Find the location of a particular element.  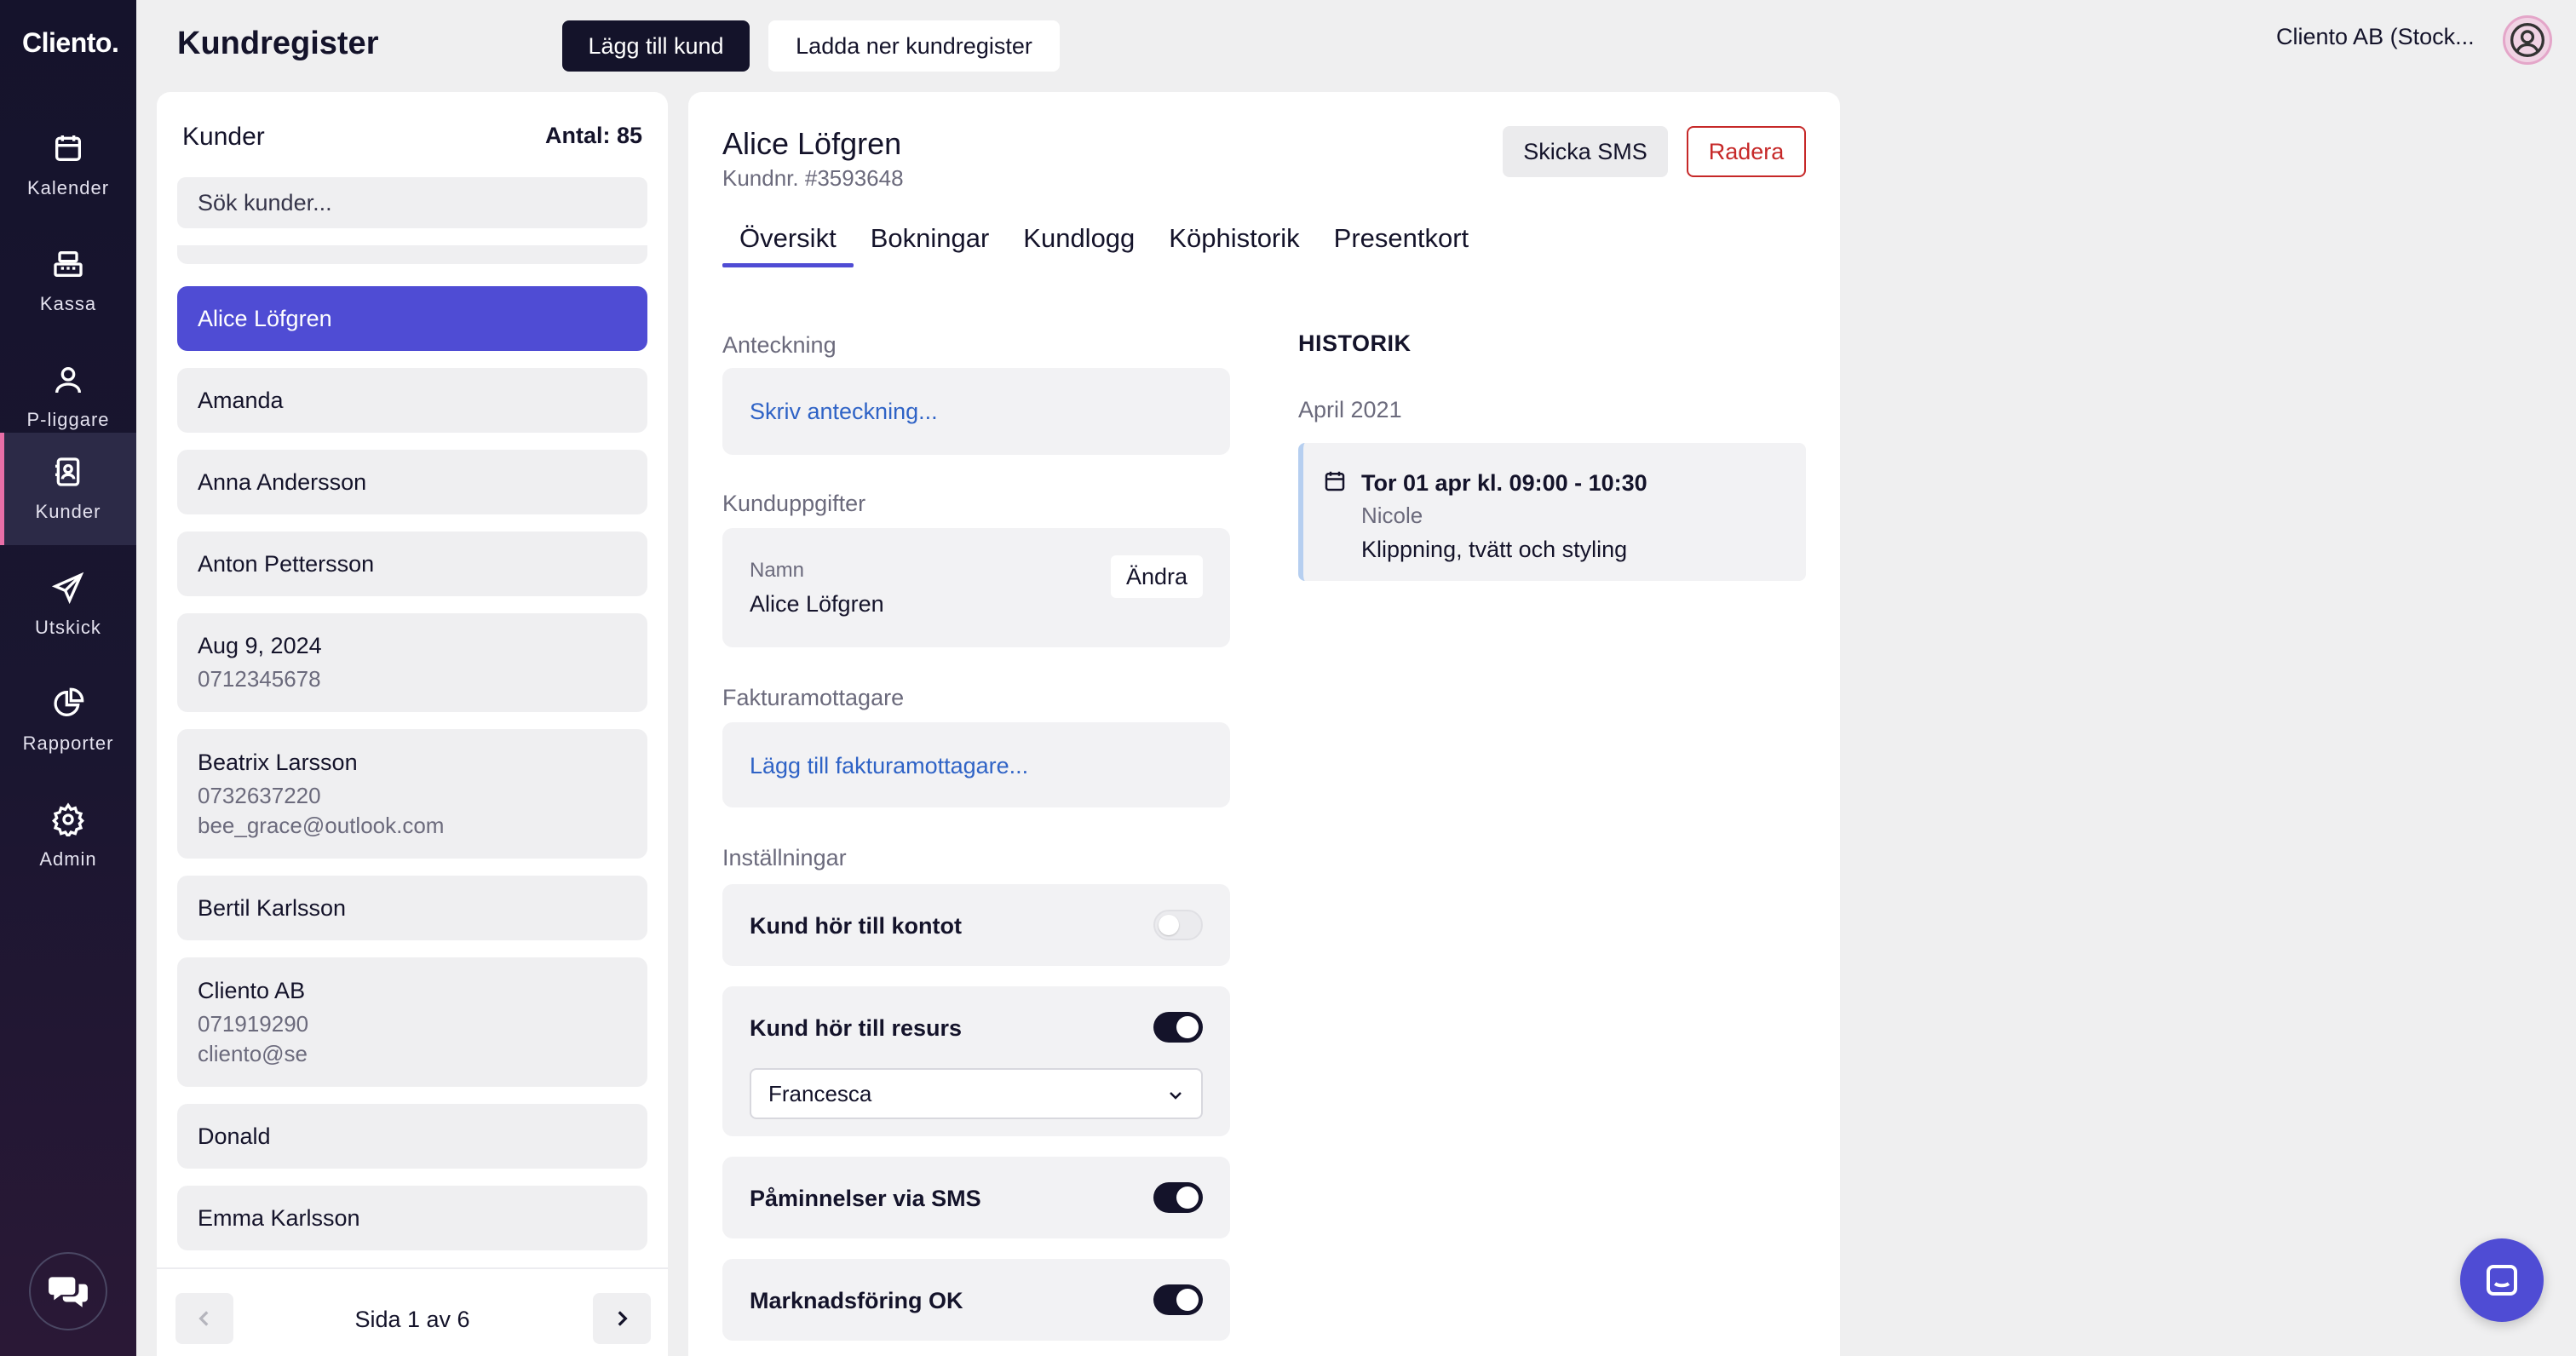

contacts-icon is located at coordinates (67, 471).